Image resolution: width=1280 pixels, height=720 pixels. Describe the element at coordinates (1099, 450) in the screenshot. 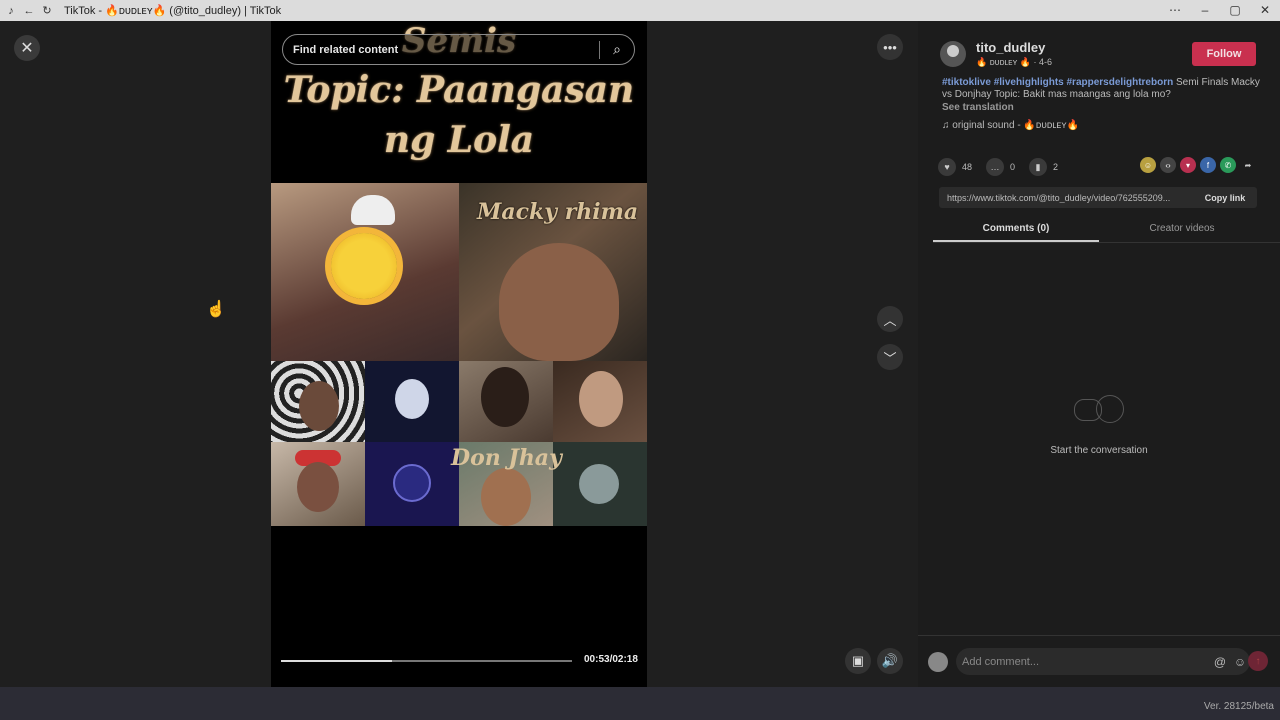

I see `empty-state-text: Start the conversation` at that location.